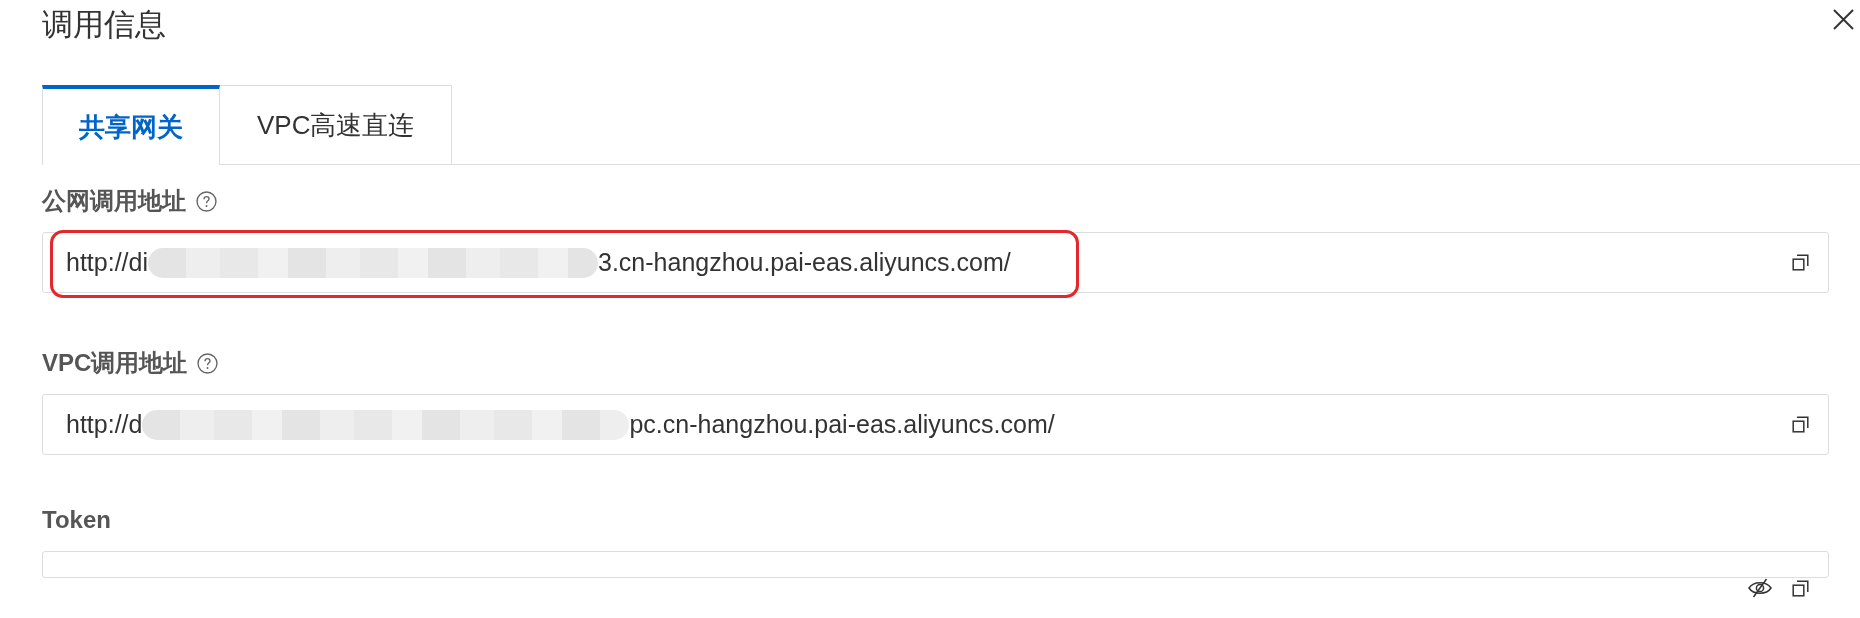 The image size is (1860, 618). What do you see at coordinates (804, 262) in the screenshot?
I see `url-text: 3.cn-hangzhou.pai-eas.aliyuncs.com/` at bounding box center [804, 262].